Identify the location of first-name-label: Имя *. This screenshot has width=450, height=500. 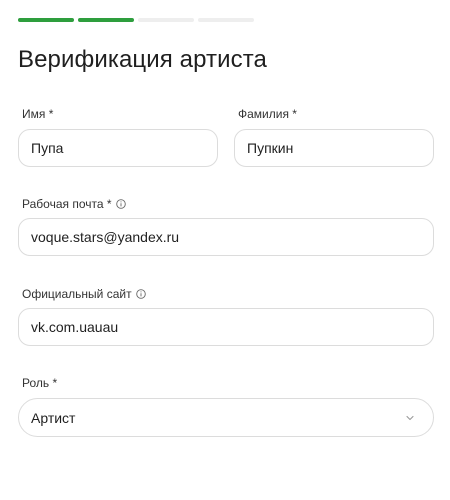
(37, 114).